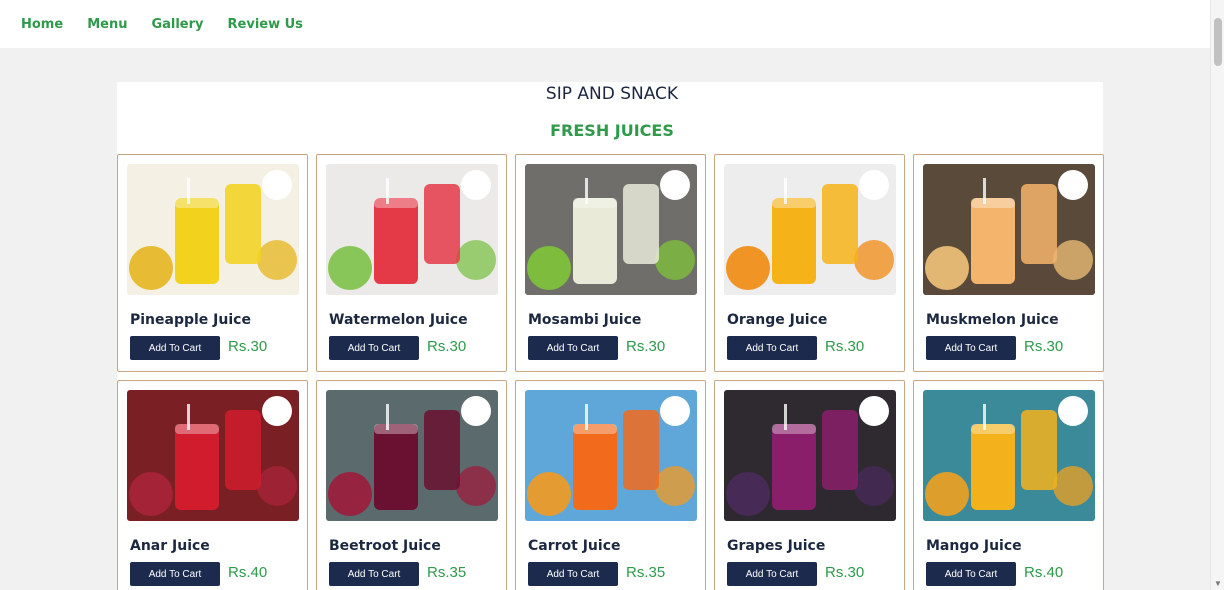  I want to click on product-card: Beetroot Juice Add To Cart Rs.35, so click(411, 485).